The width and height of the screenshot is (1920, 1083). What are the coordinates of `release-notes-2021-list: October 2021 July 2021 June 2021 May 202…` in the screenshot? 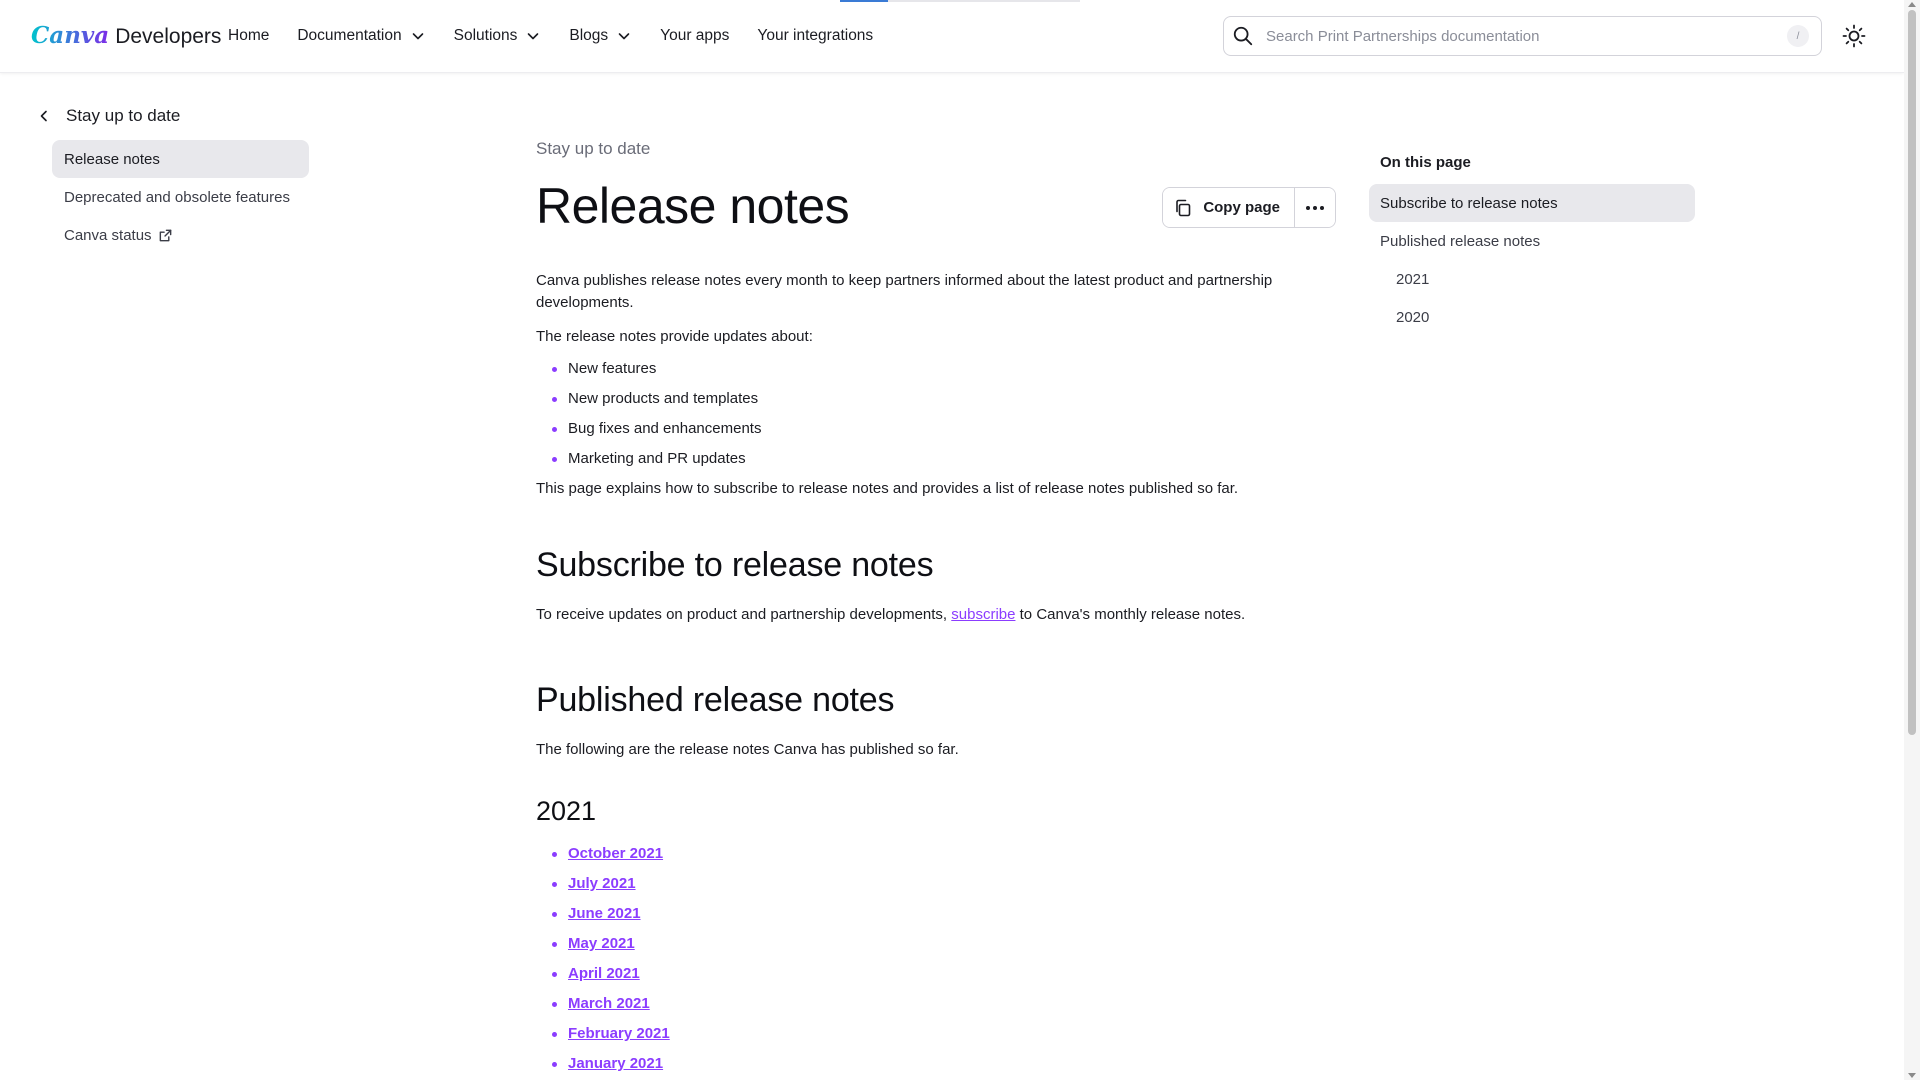 It's located at (936, 959).